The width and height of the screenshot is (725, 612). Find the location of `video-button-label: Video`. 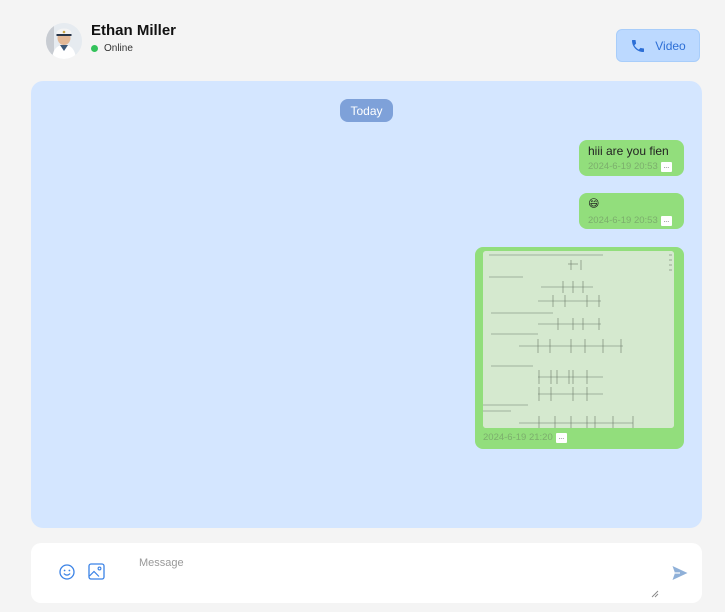

video-button-label: Video is located at coordinates (670, 45).